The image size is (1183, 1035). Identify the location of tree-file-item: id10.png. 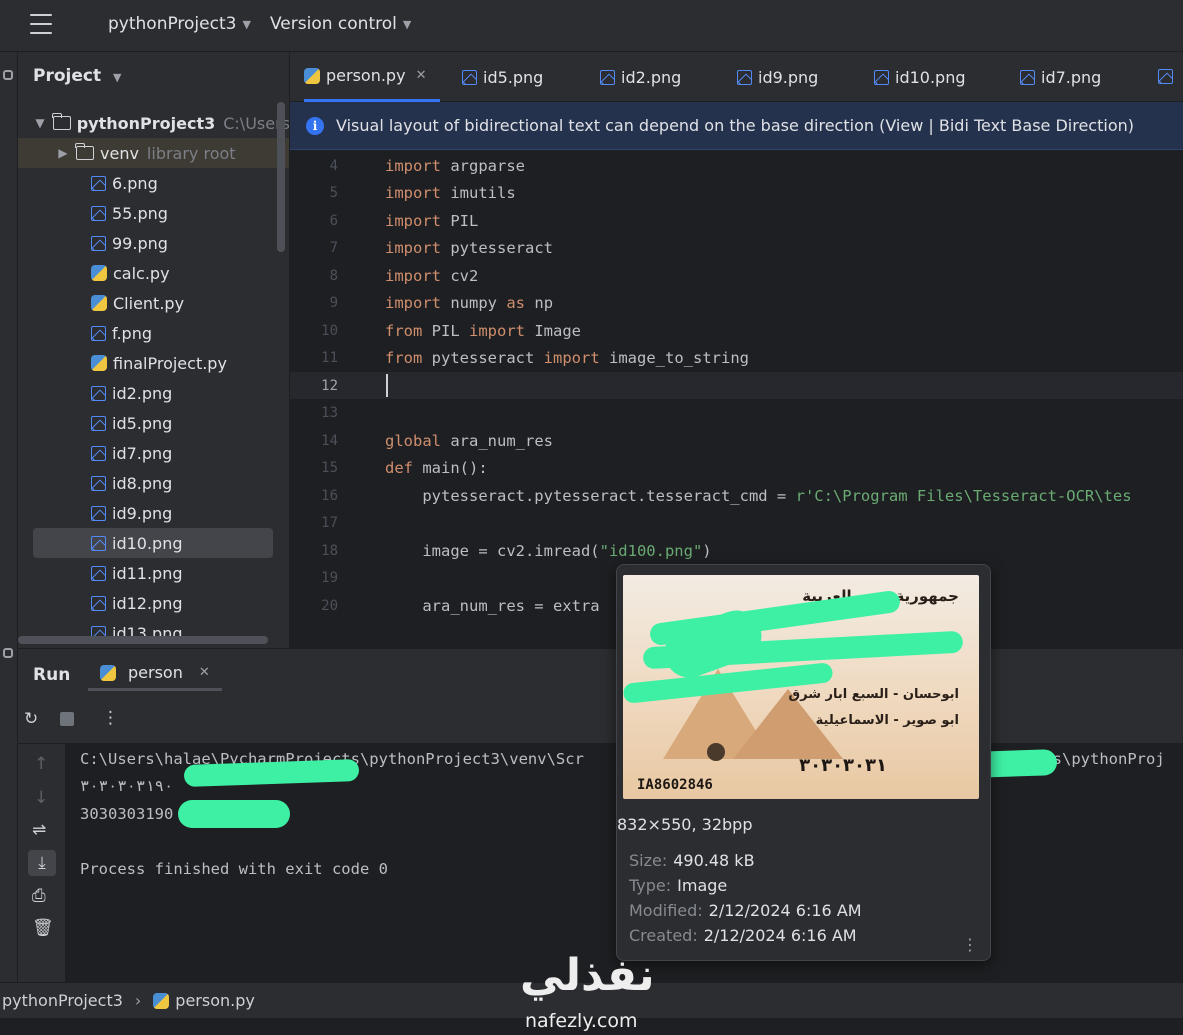
(153, 543).